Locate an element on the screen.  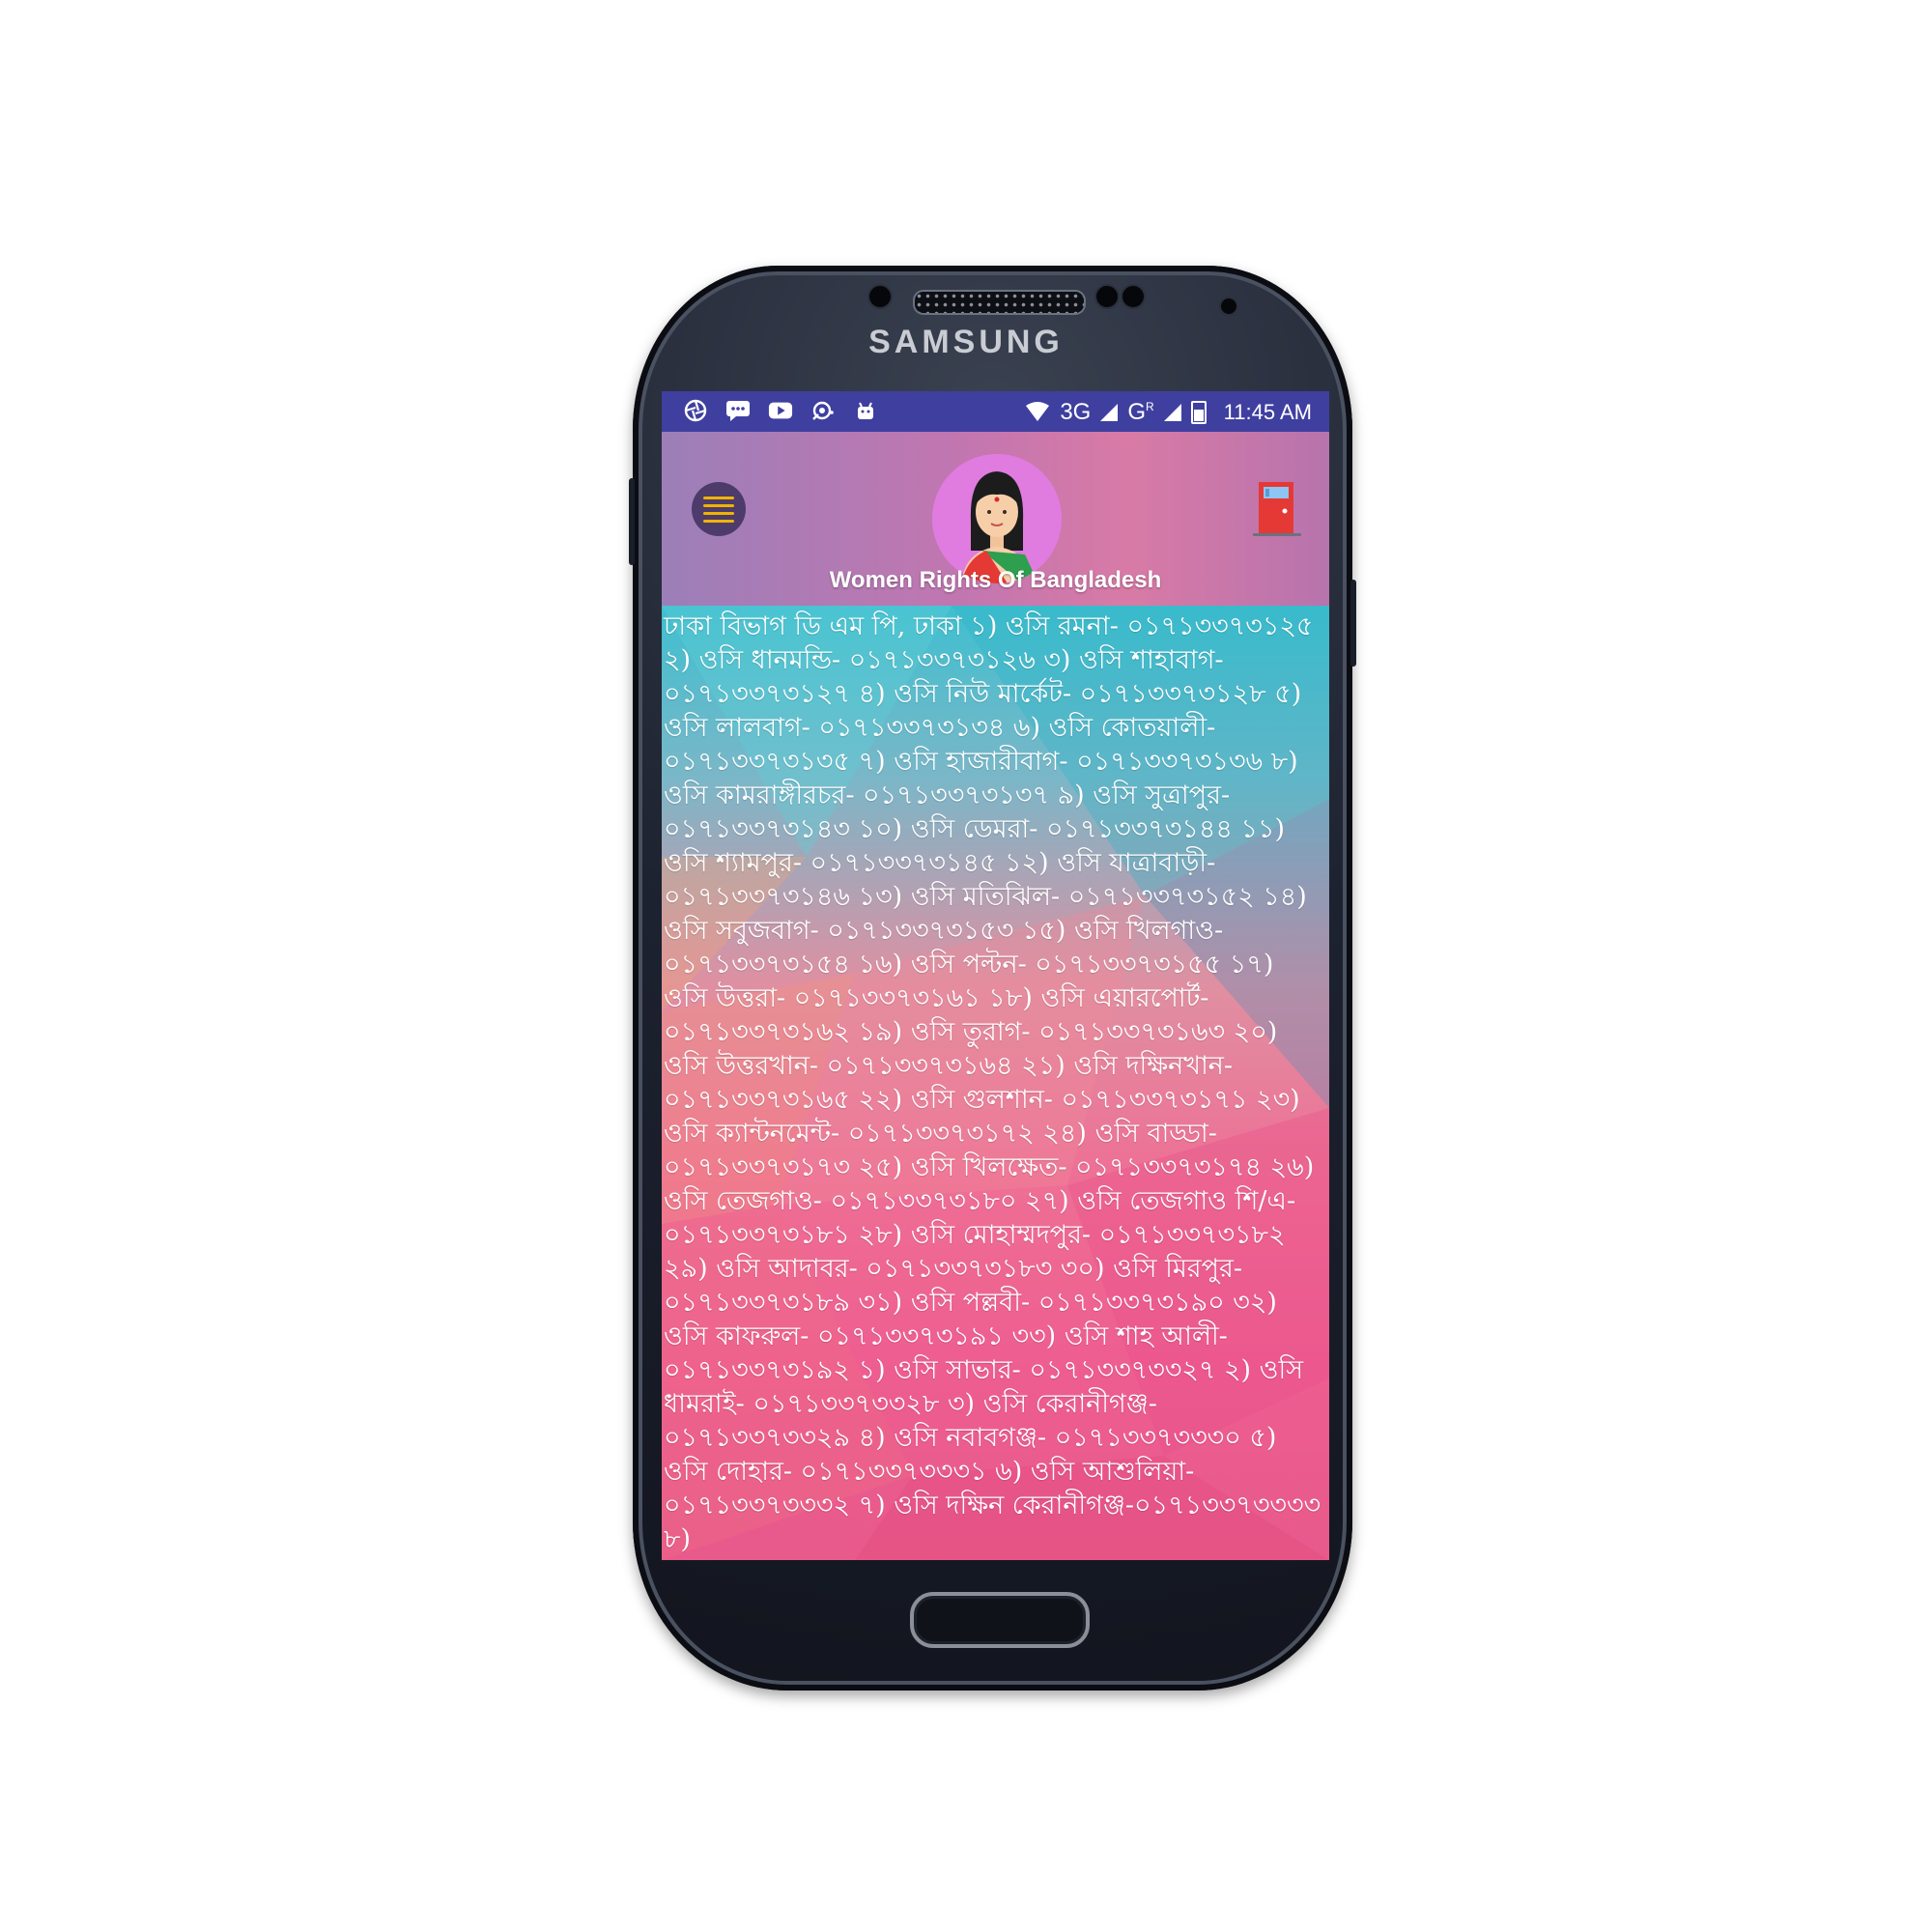
brand-logo: SAMSUNG is located at coordinates (966, 342).